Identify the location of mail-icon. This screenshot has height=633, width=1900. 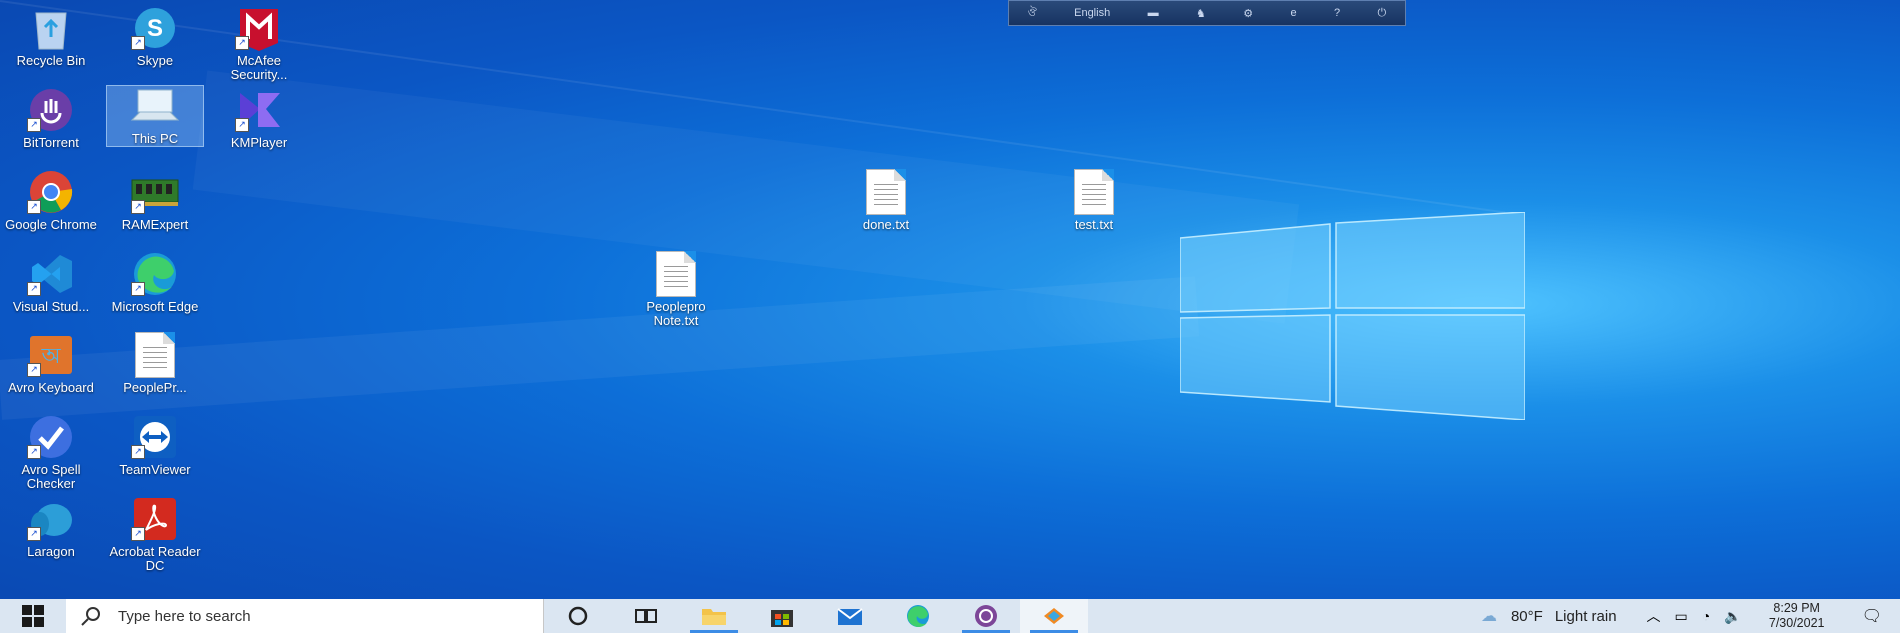
(850, 616).